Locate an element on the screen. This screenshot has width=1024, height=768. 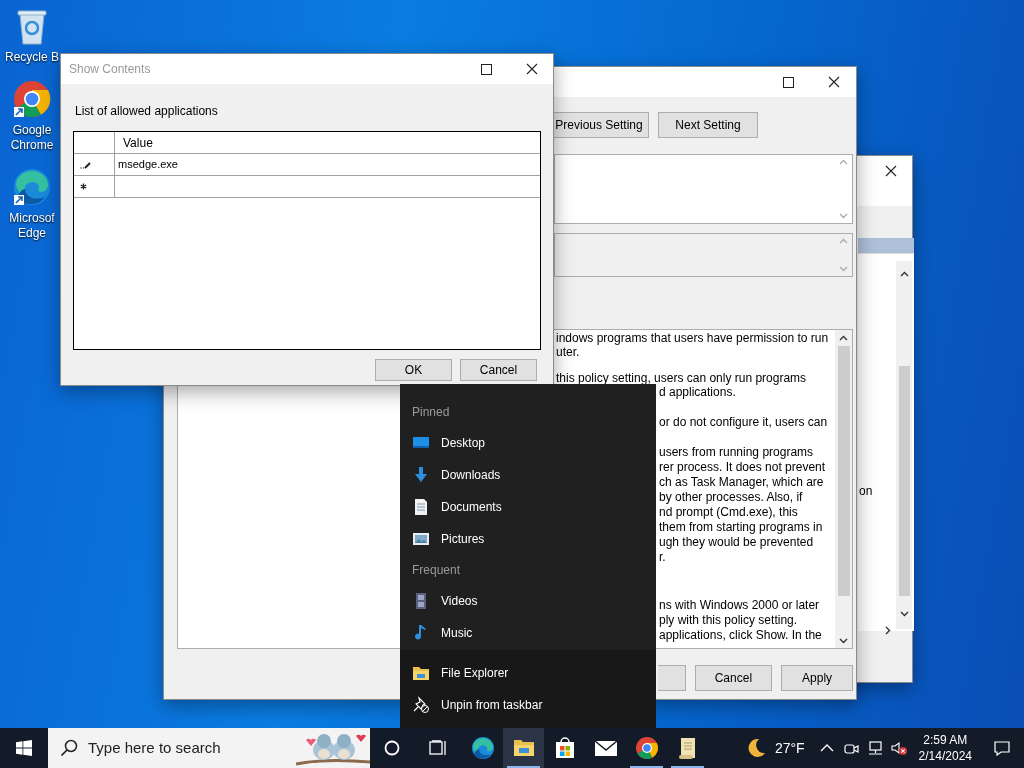
help-text: nd prompt (Cmd.exe), this is located at coordinates (728, 512).